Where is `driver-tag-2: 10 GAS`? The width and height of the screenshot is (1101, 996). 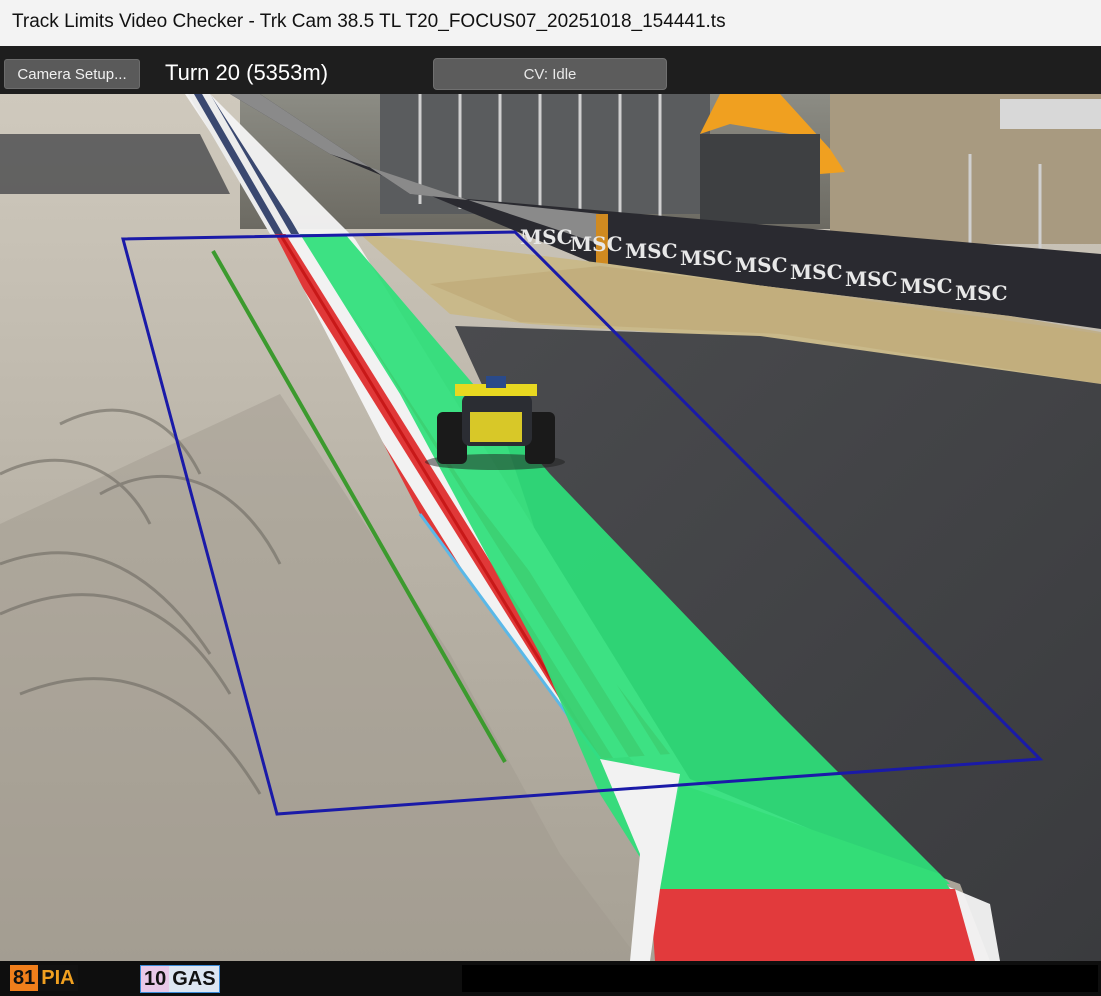 driver-tag-2: 10 GAS is located at coordinates (180, 979).